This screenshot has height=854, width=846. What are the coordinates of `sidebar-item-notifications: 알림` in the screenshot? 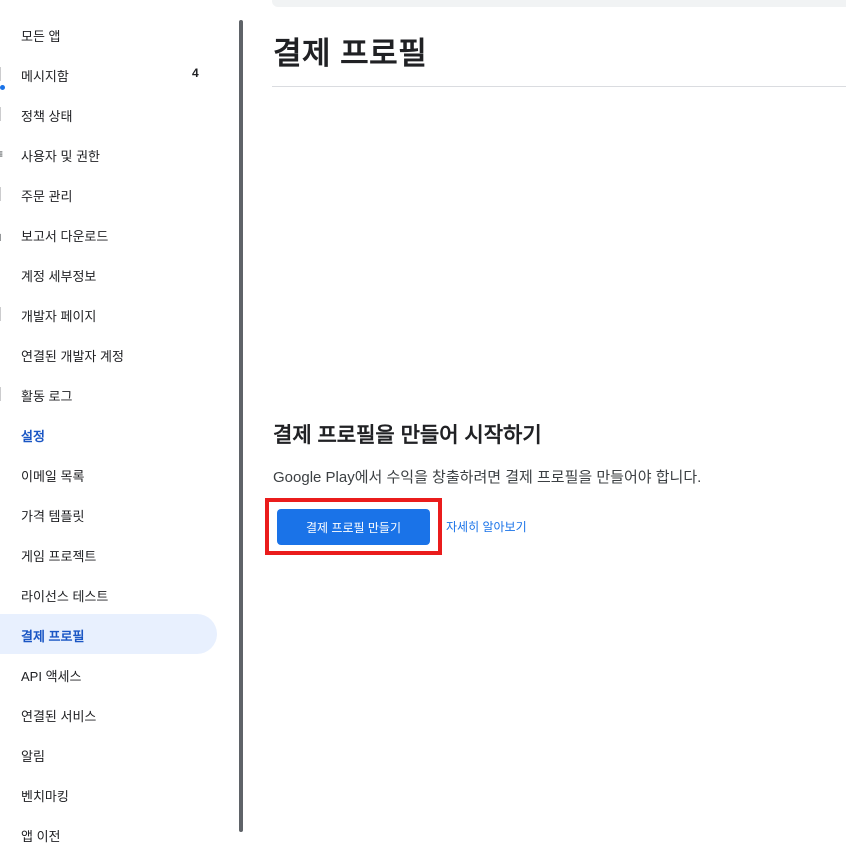 It's located at (108, 754).